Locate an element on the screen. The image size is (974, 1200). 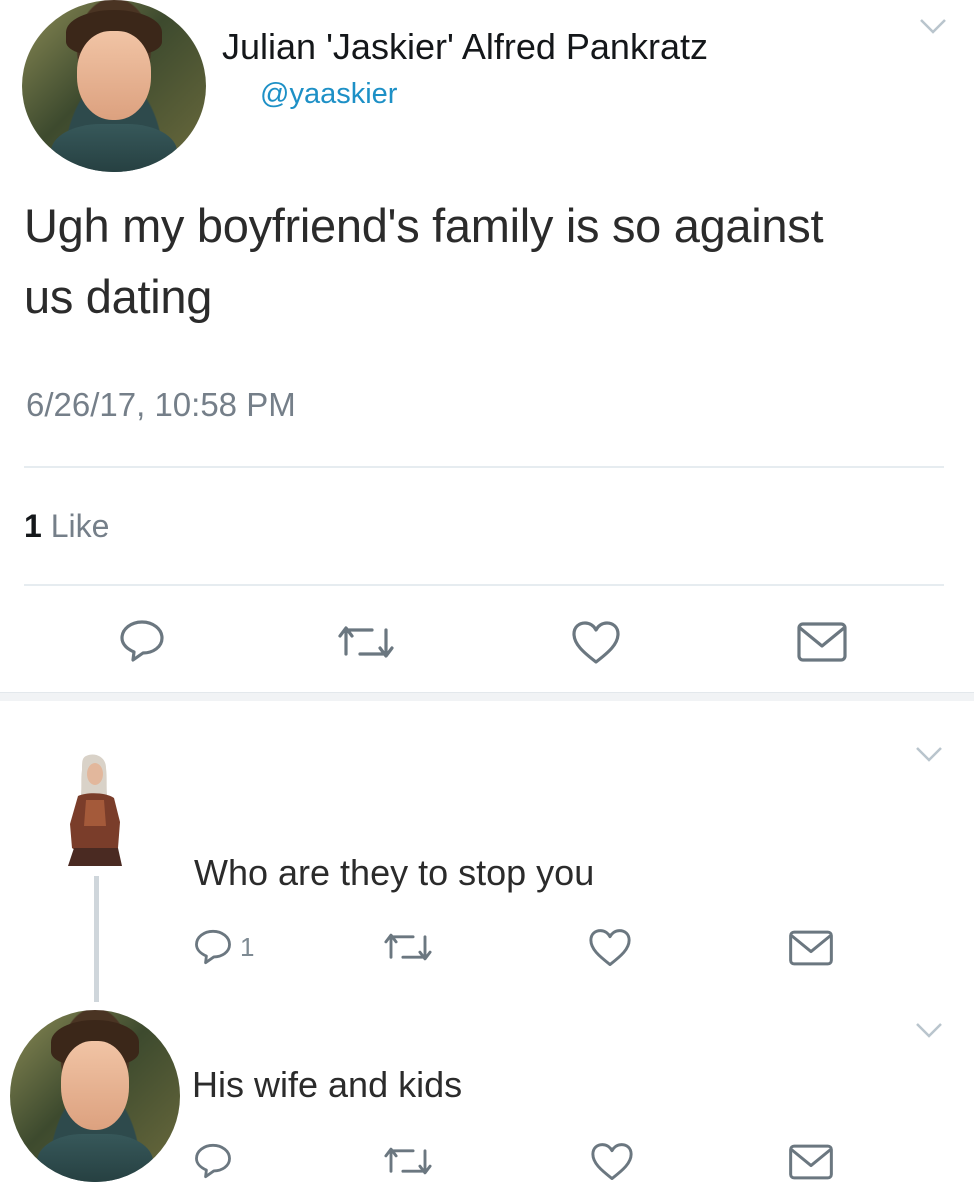
thread-line is located at coordinates (96, 939).